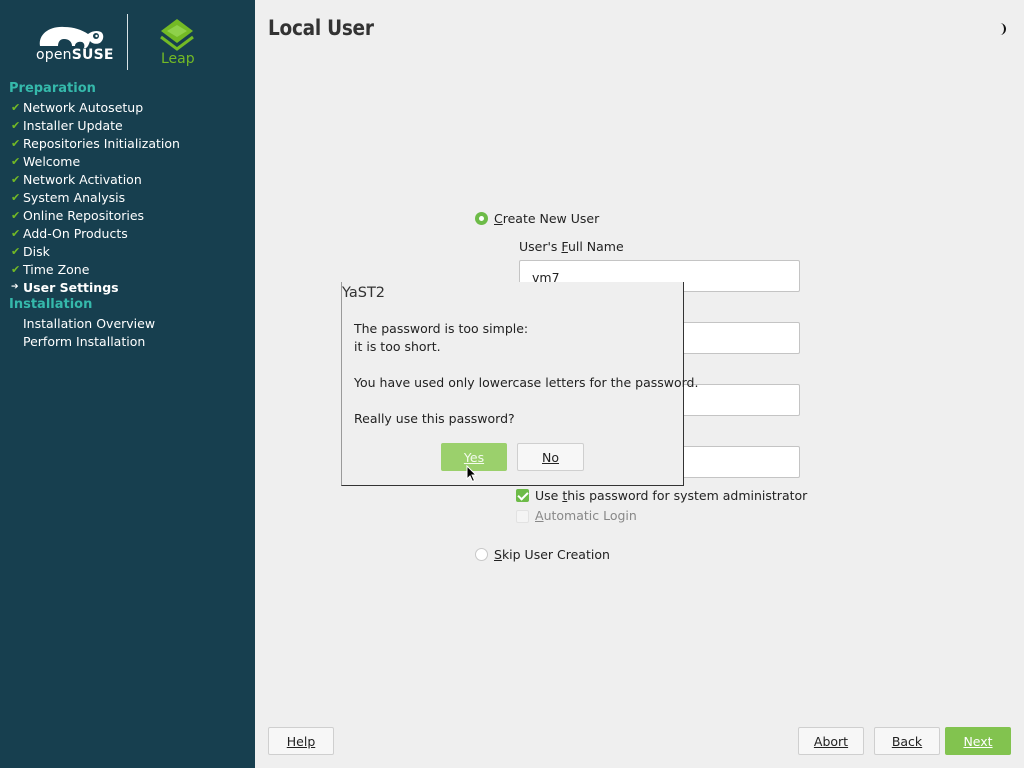  Describe the element at coordinates (522, 495) in the screenshot. I see `use-password-admin-checkbox` at that location.